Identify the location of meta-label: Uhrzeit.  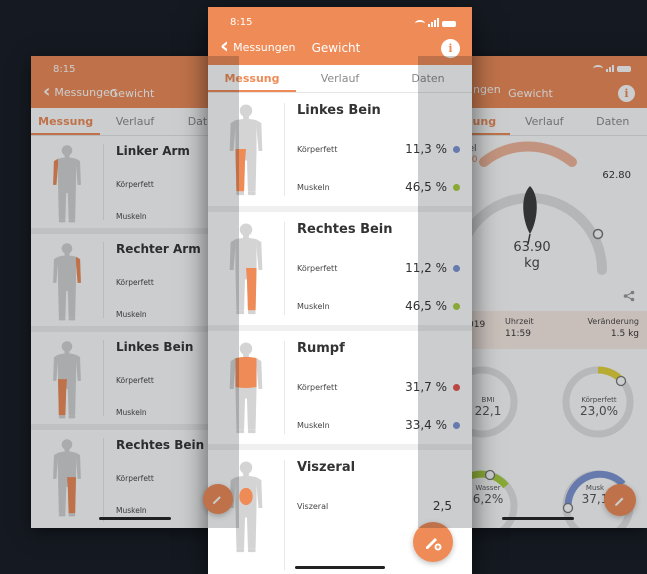
(519, 321).